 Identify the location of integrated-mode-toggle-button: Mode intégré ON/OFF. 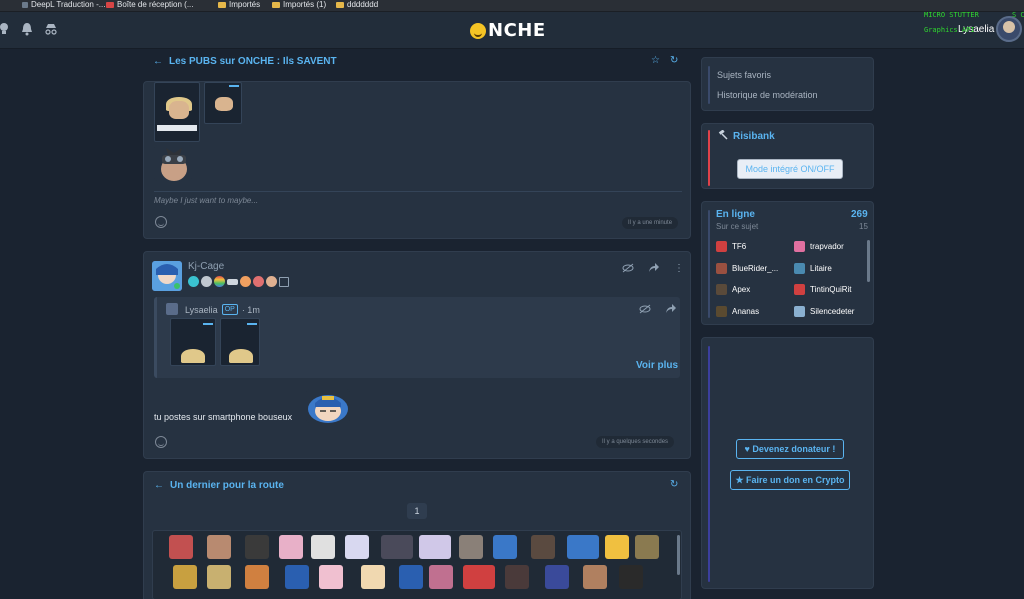
(790, 169).